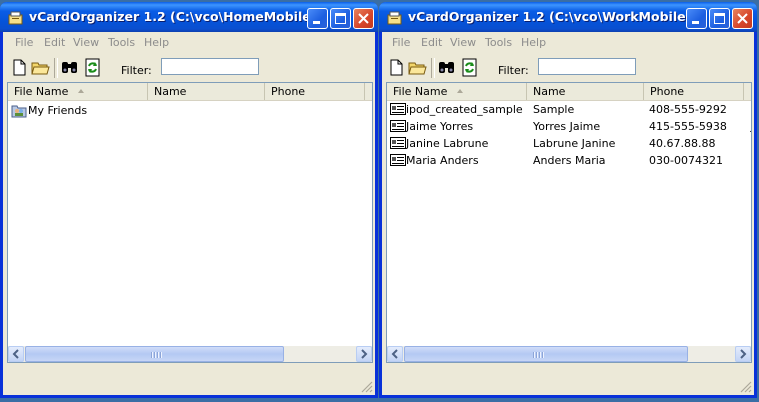 The width and height of the screenshot is (759, 402). Describe the element at coordinates (58, 110) in the screenshot. I see `row-file-name: My Friends` at that location.